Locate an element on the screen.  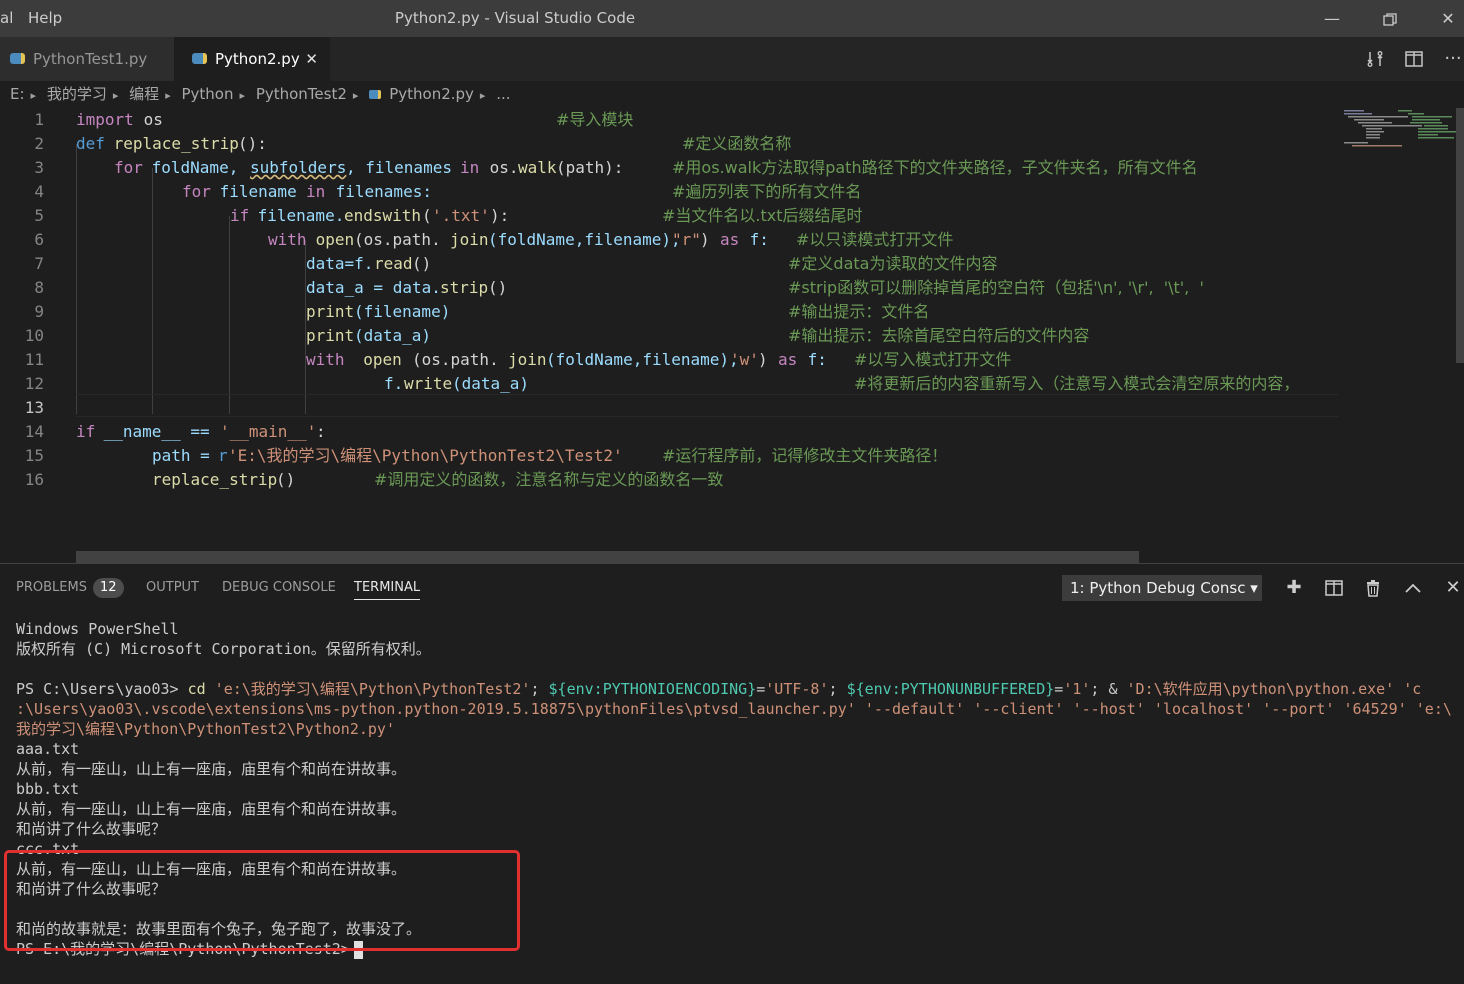
add-terminal-icon: ✚ is located at coordinates (1294, 588).